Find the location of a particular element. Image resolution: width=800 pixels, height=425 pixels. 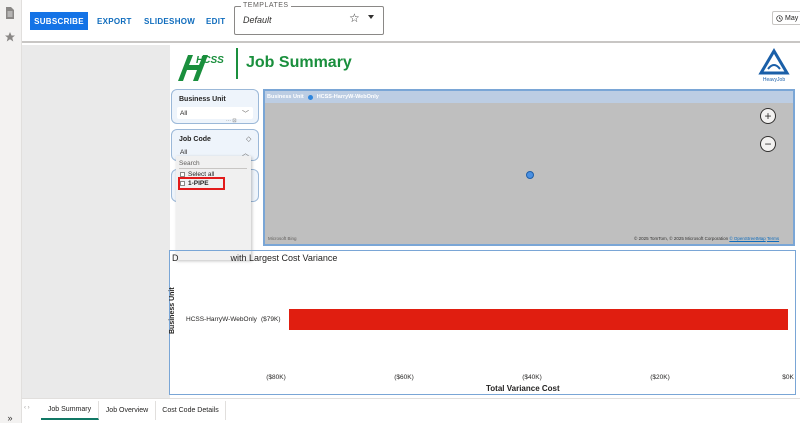

templates-label: TEMPLATES is located at coordinates (266, 5).